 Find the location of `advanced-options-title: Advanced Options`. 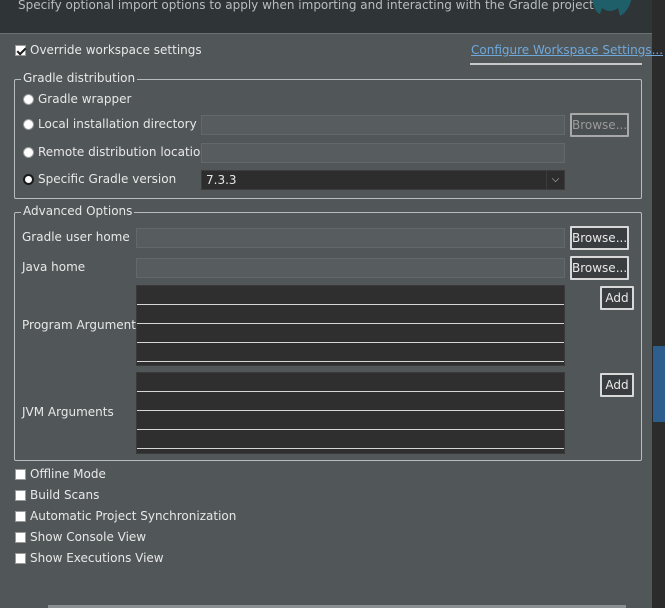

advanced-options-title: Advanced Options is located at coordinates (78, 211).